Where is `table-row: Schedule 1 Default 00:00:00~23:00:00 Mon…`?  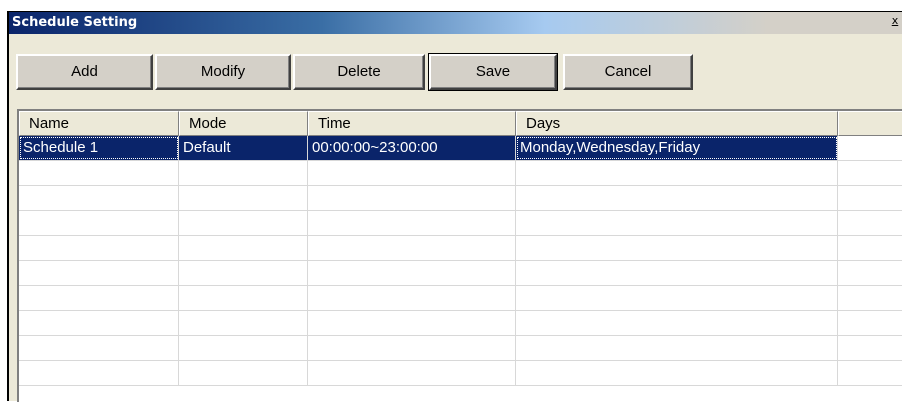
table-row: Schedule 1 Default 00:00:00~23:00:00 Mon… is located at coordinates (460, 148).